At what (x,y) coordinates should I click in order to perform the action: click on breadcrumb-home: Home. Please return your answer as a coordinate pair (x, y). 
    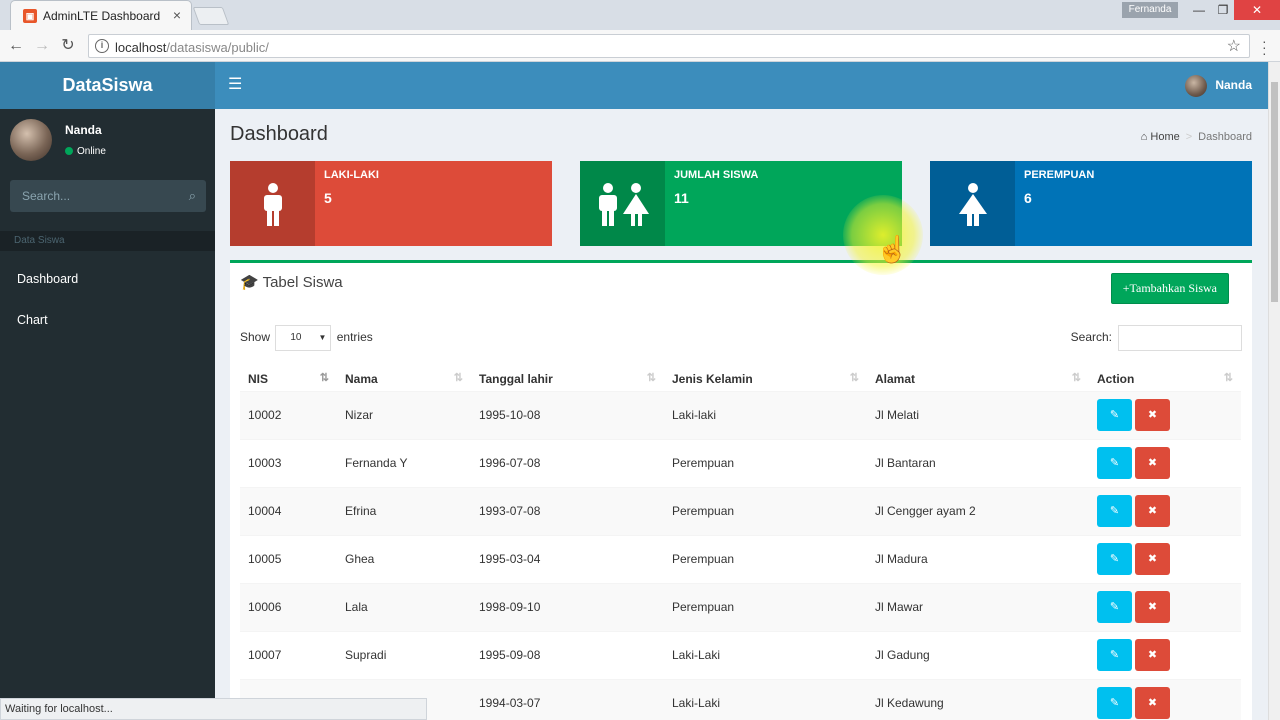
    Looking at the image, I should click on (1164, 137).